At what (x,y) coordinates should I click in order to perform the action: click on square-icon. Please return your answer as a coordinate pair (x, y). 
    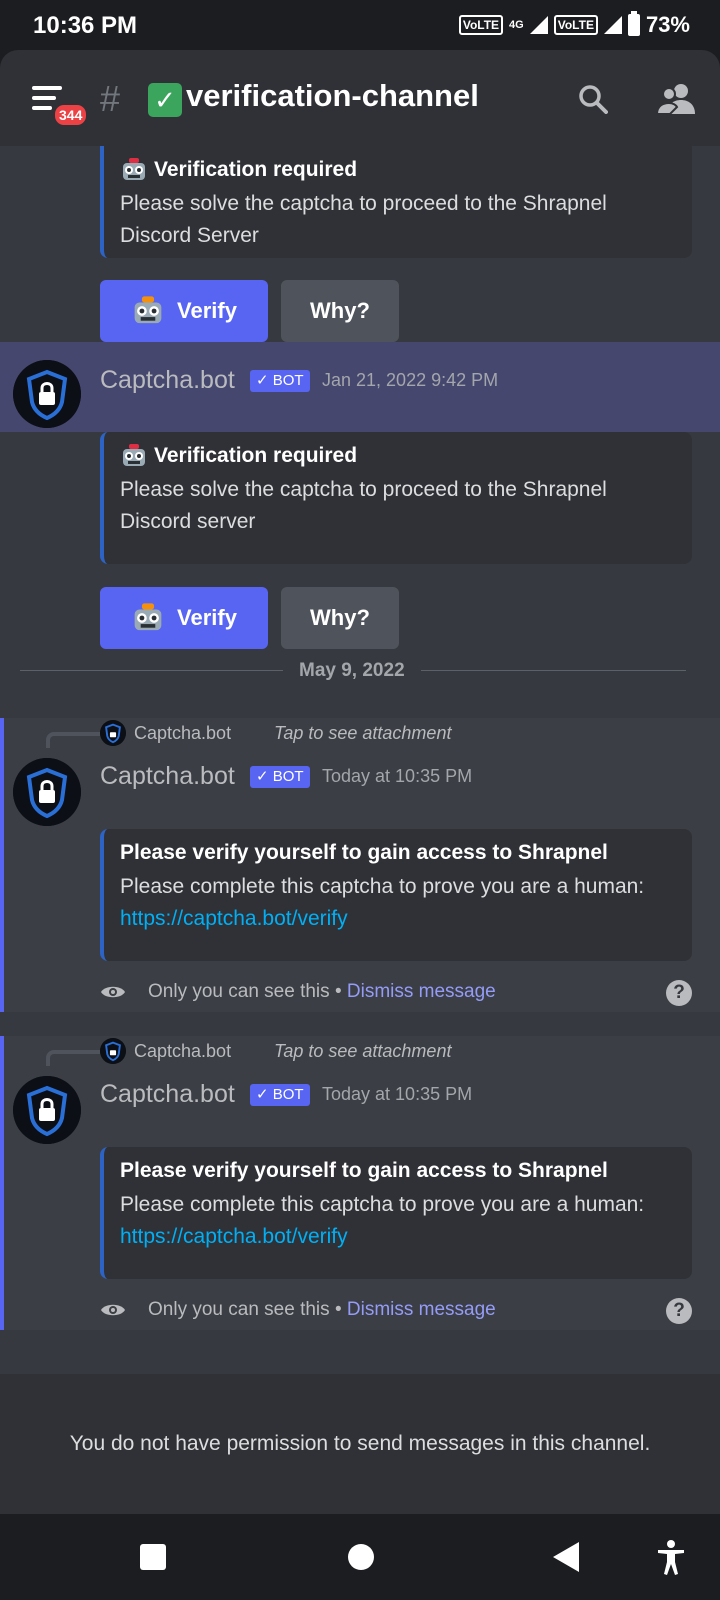
    Looking at the image, I should click on (153, 1557).